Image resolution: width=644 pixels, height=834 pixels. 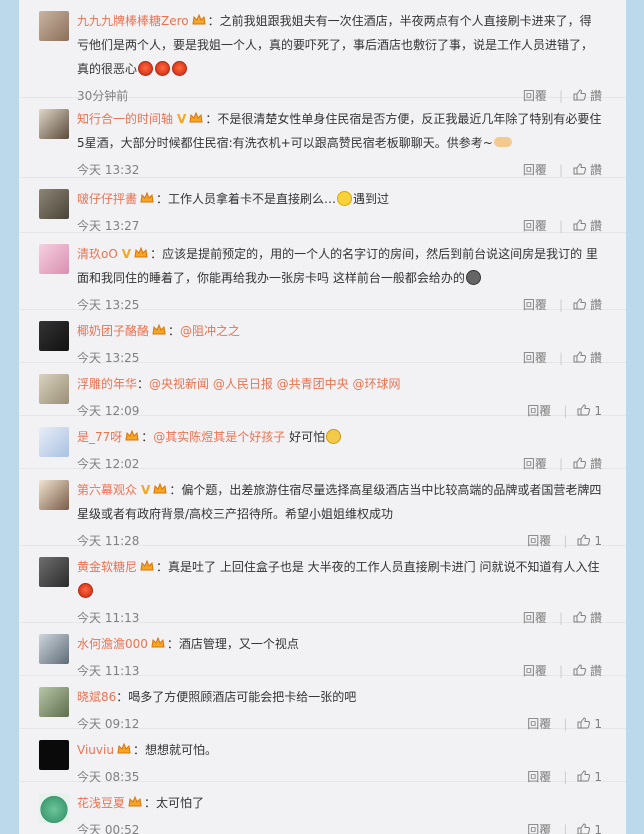 I want to click on timestamp: 今天 00:52, so click(x=108, y=828).